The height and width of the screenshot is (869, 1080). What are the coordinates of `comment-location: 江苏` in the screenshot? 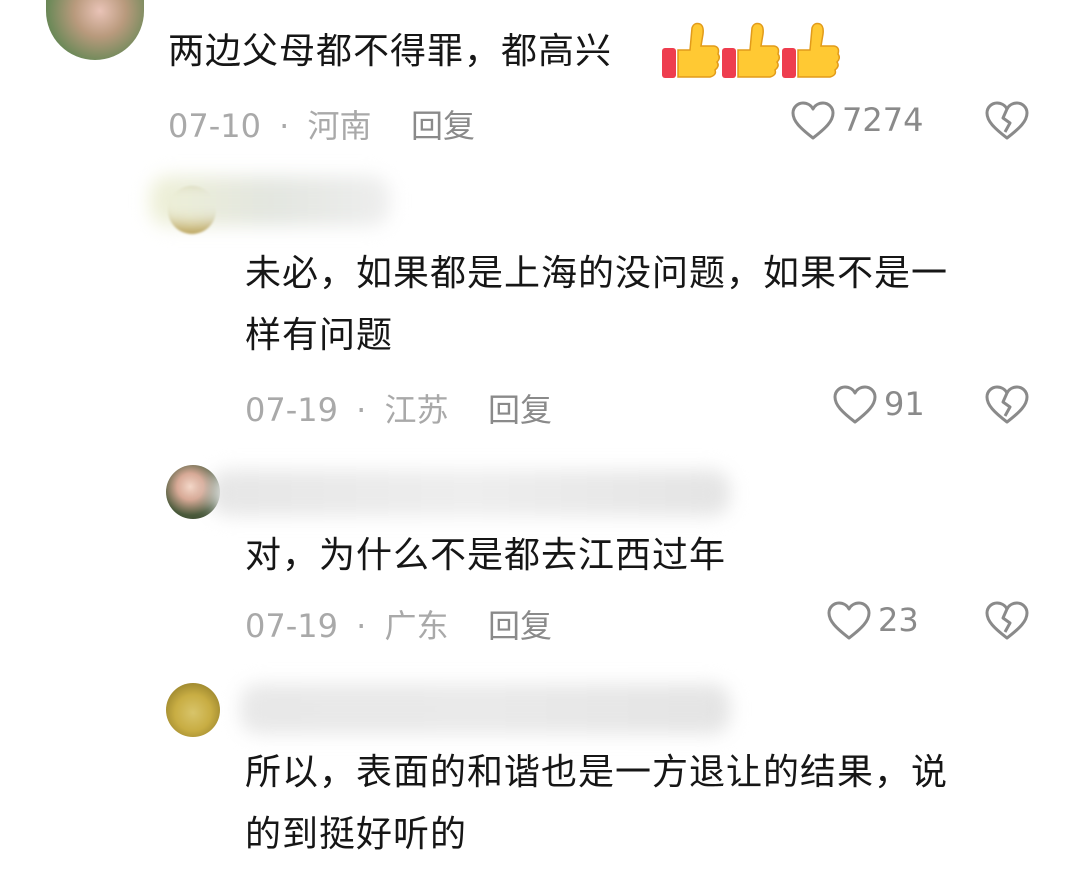 It's located at (416, 410).